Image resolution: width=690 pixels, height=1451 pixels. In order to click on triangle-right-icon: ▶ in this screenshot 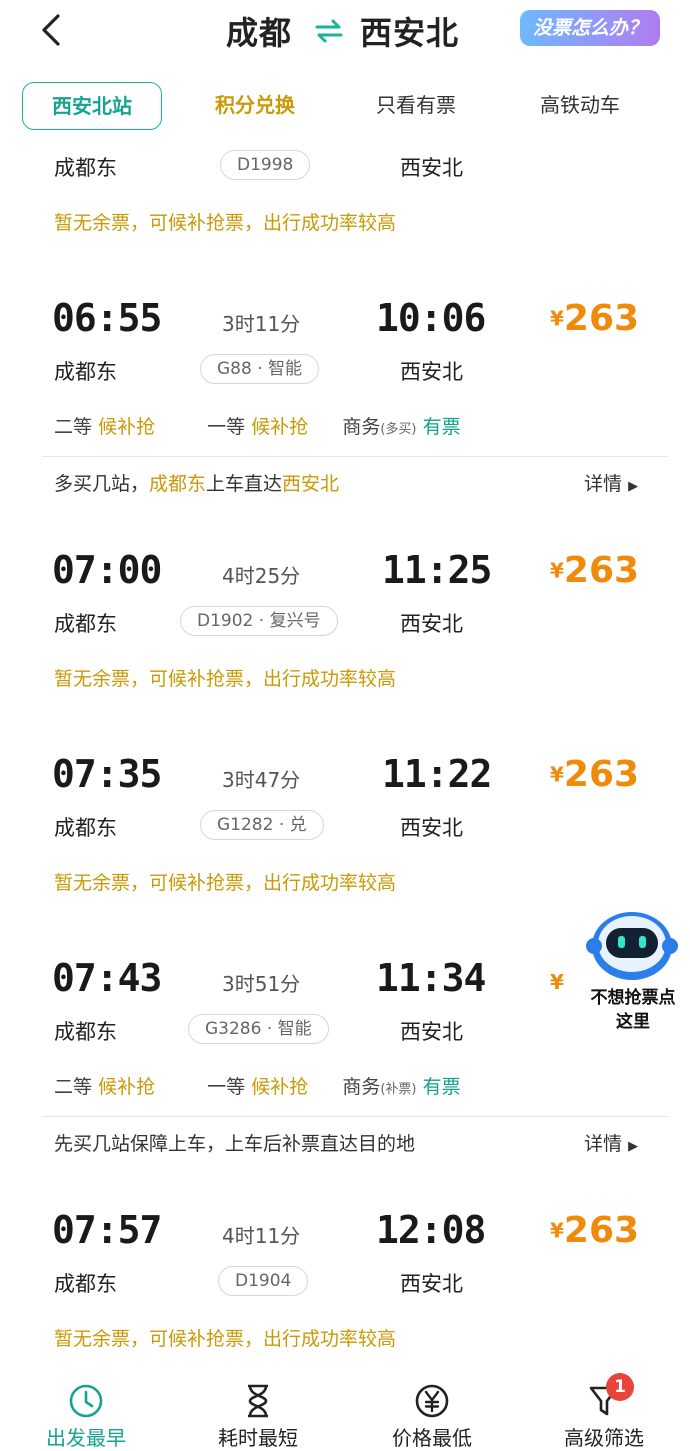, I will do `click(633, 1146)`.